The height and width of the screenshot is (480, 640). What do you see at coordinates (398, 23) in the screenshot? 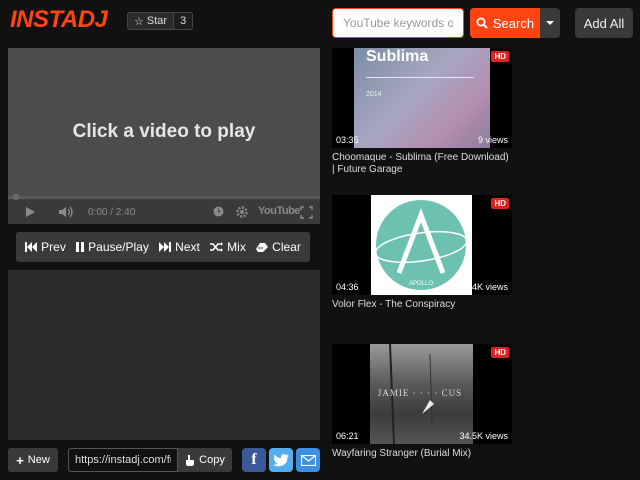
I see `search-input` at bounding box center [398, 23].